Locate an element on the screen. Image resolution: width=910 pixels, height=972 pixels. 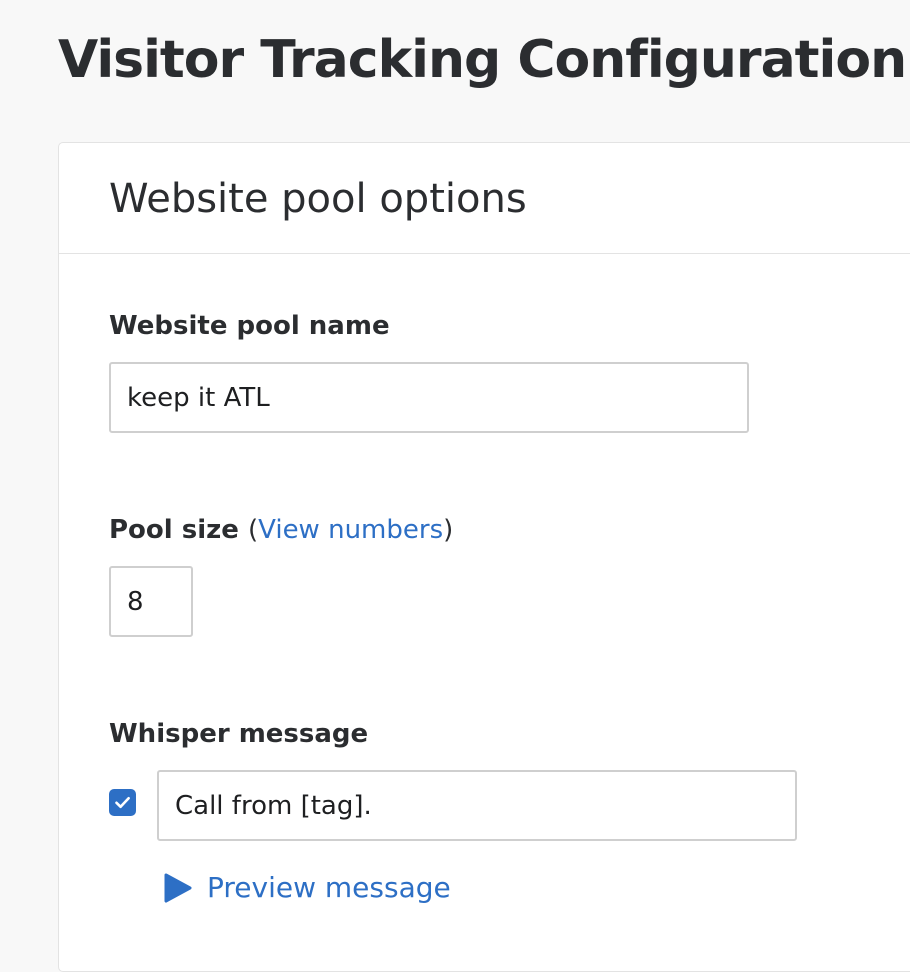
pool-name-input is located at coordinates (429, 397).